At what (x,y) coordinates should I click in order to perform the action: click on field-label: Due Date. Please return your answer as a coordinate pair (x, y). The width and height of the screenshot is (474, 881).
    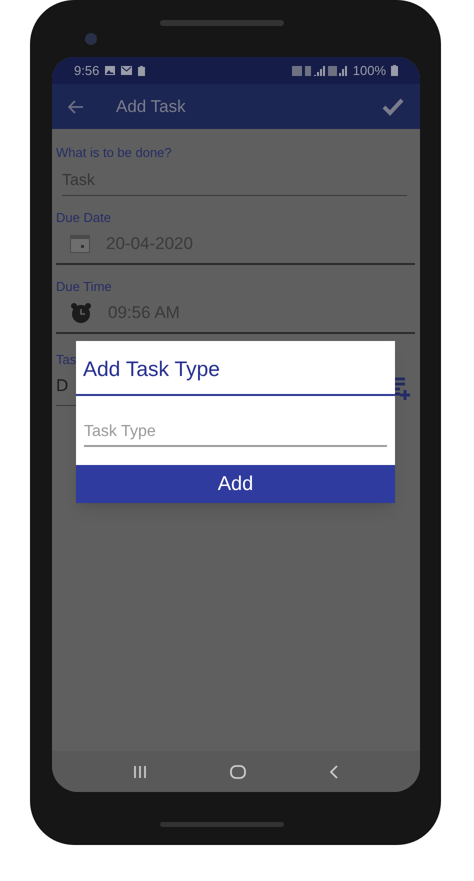
    Looking at the image, I should click on (83, 217).